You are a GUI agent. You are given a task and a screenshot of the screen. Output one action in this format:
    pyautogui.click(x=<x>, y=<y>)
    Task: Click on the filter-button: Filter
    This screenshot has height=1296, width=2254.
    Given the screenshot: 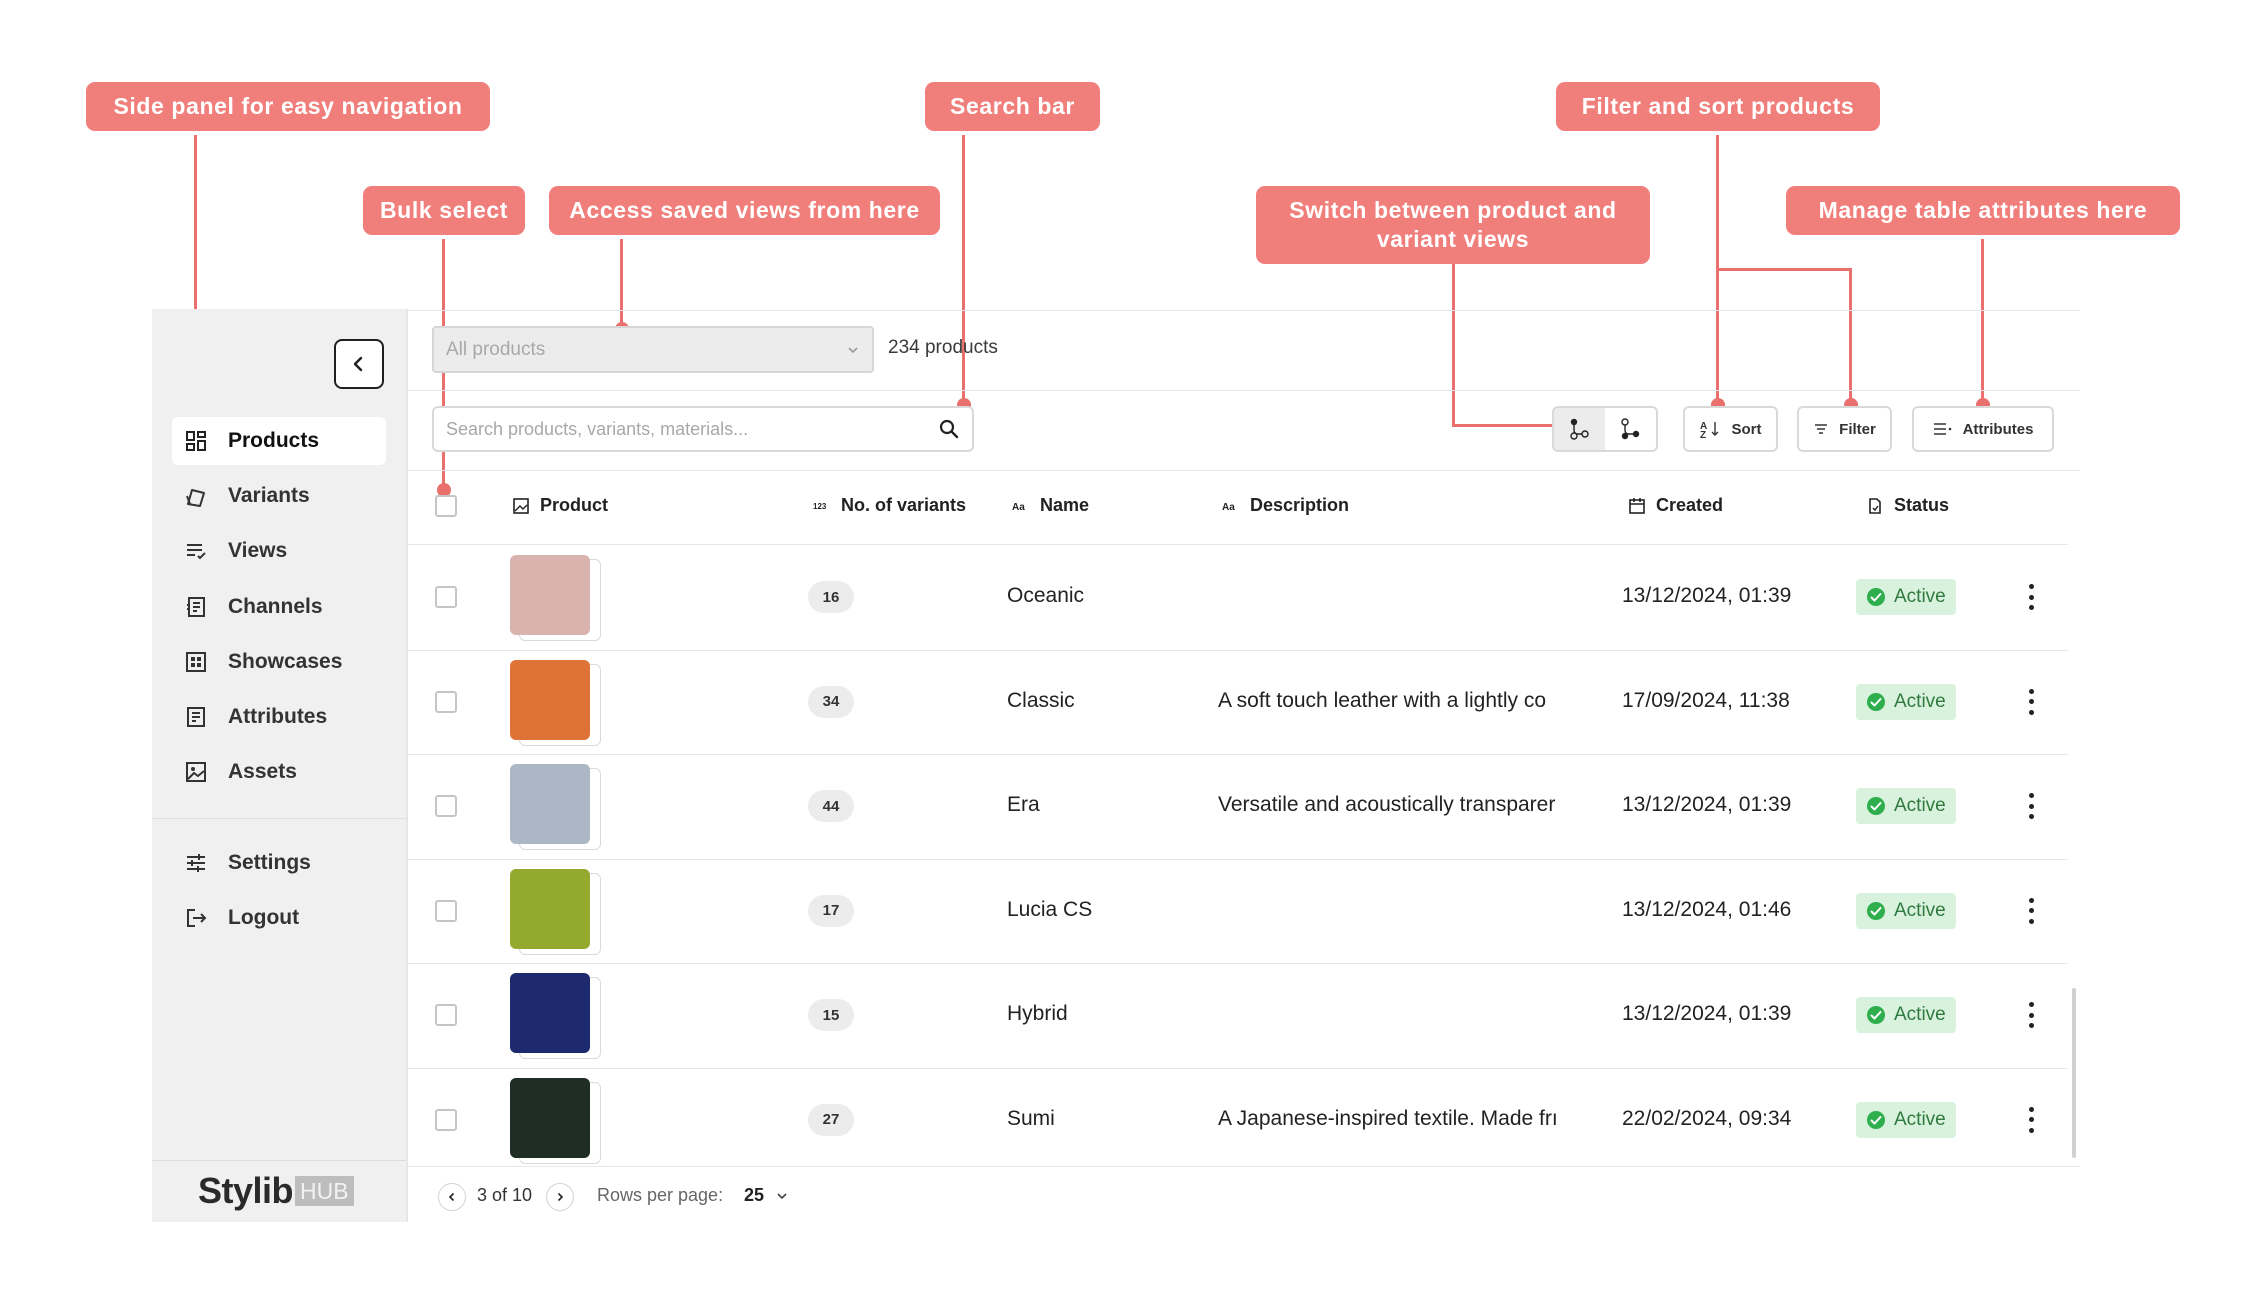 What is the action you would take?
    pyautogui.click(x=1844, y=429)
    